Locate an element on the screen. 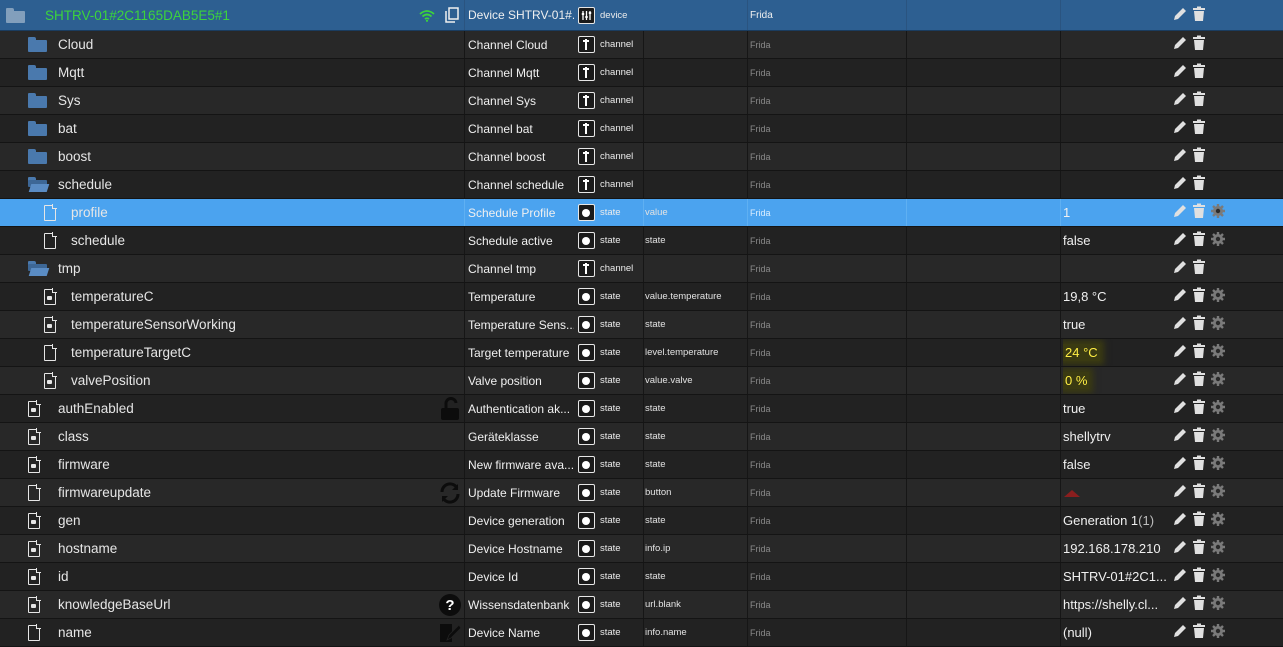 This screenshot has height=647, width=1283. object-value: 1 is located at coordinates (1117, 212).